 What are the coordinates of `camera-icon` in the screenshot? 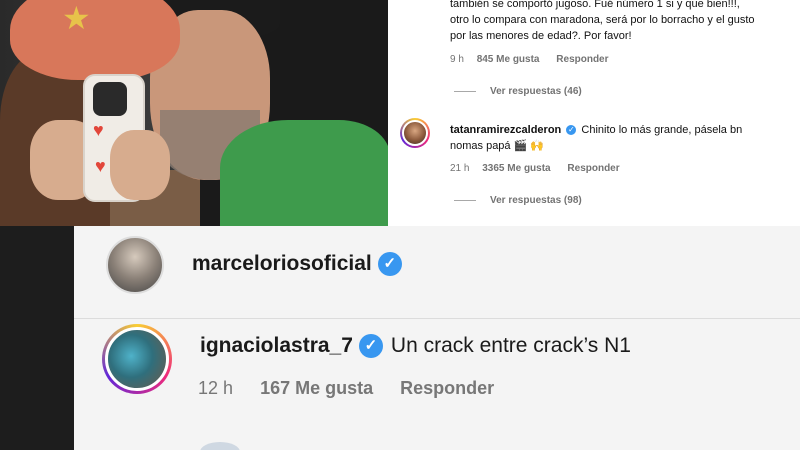 It's located at (110, 99).